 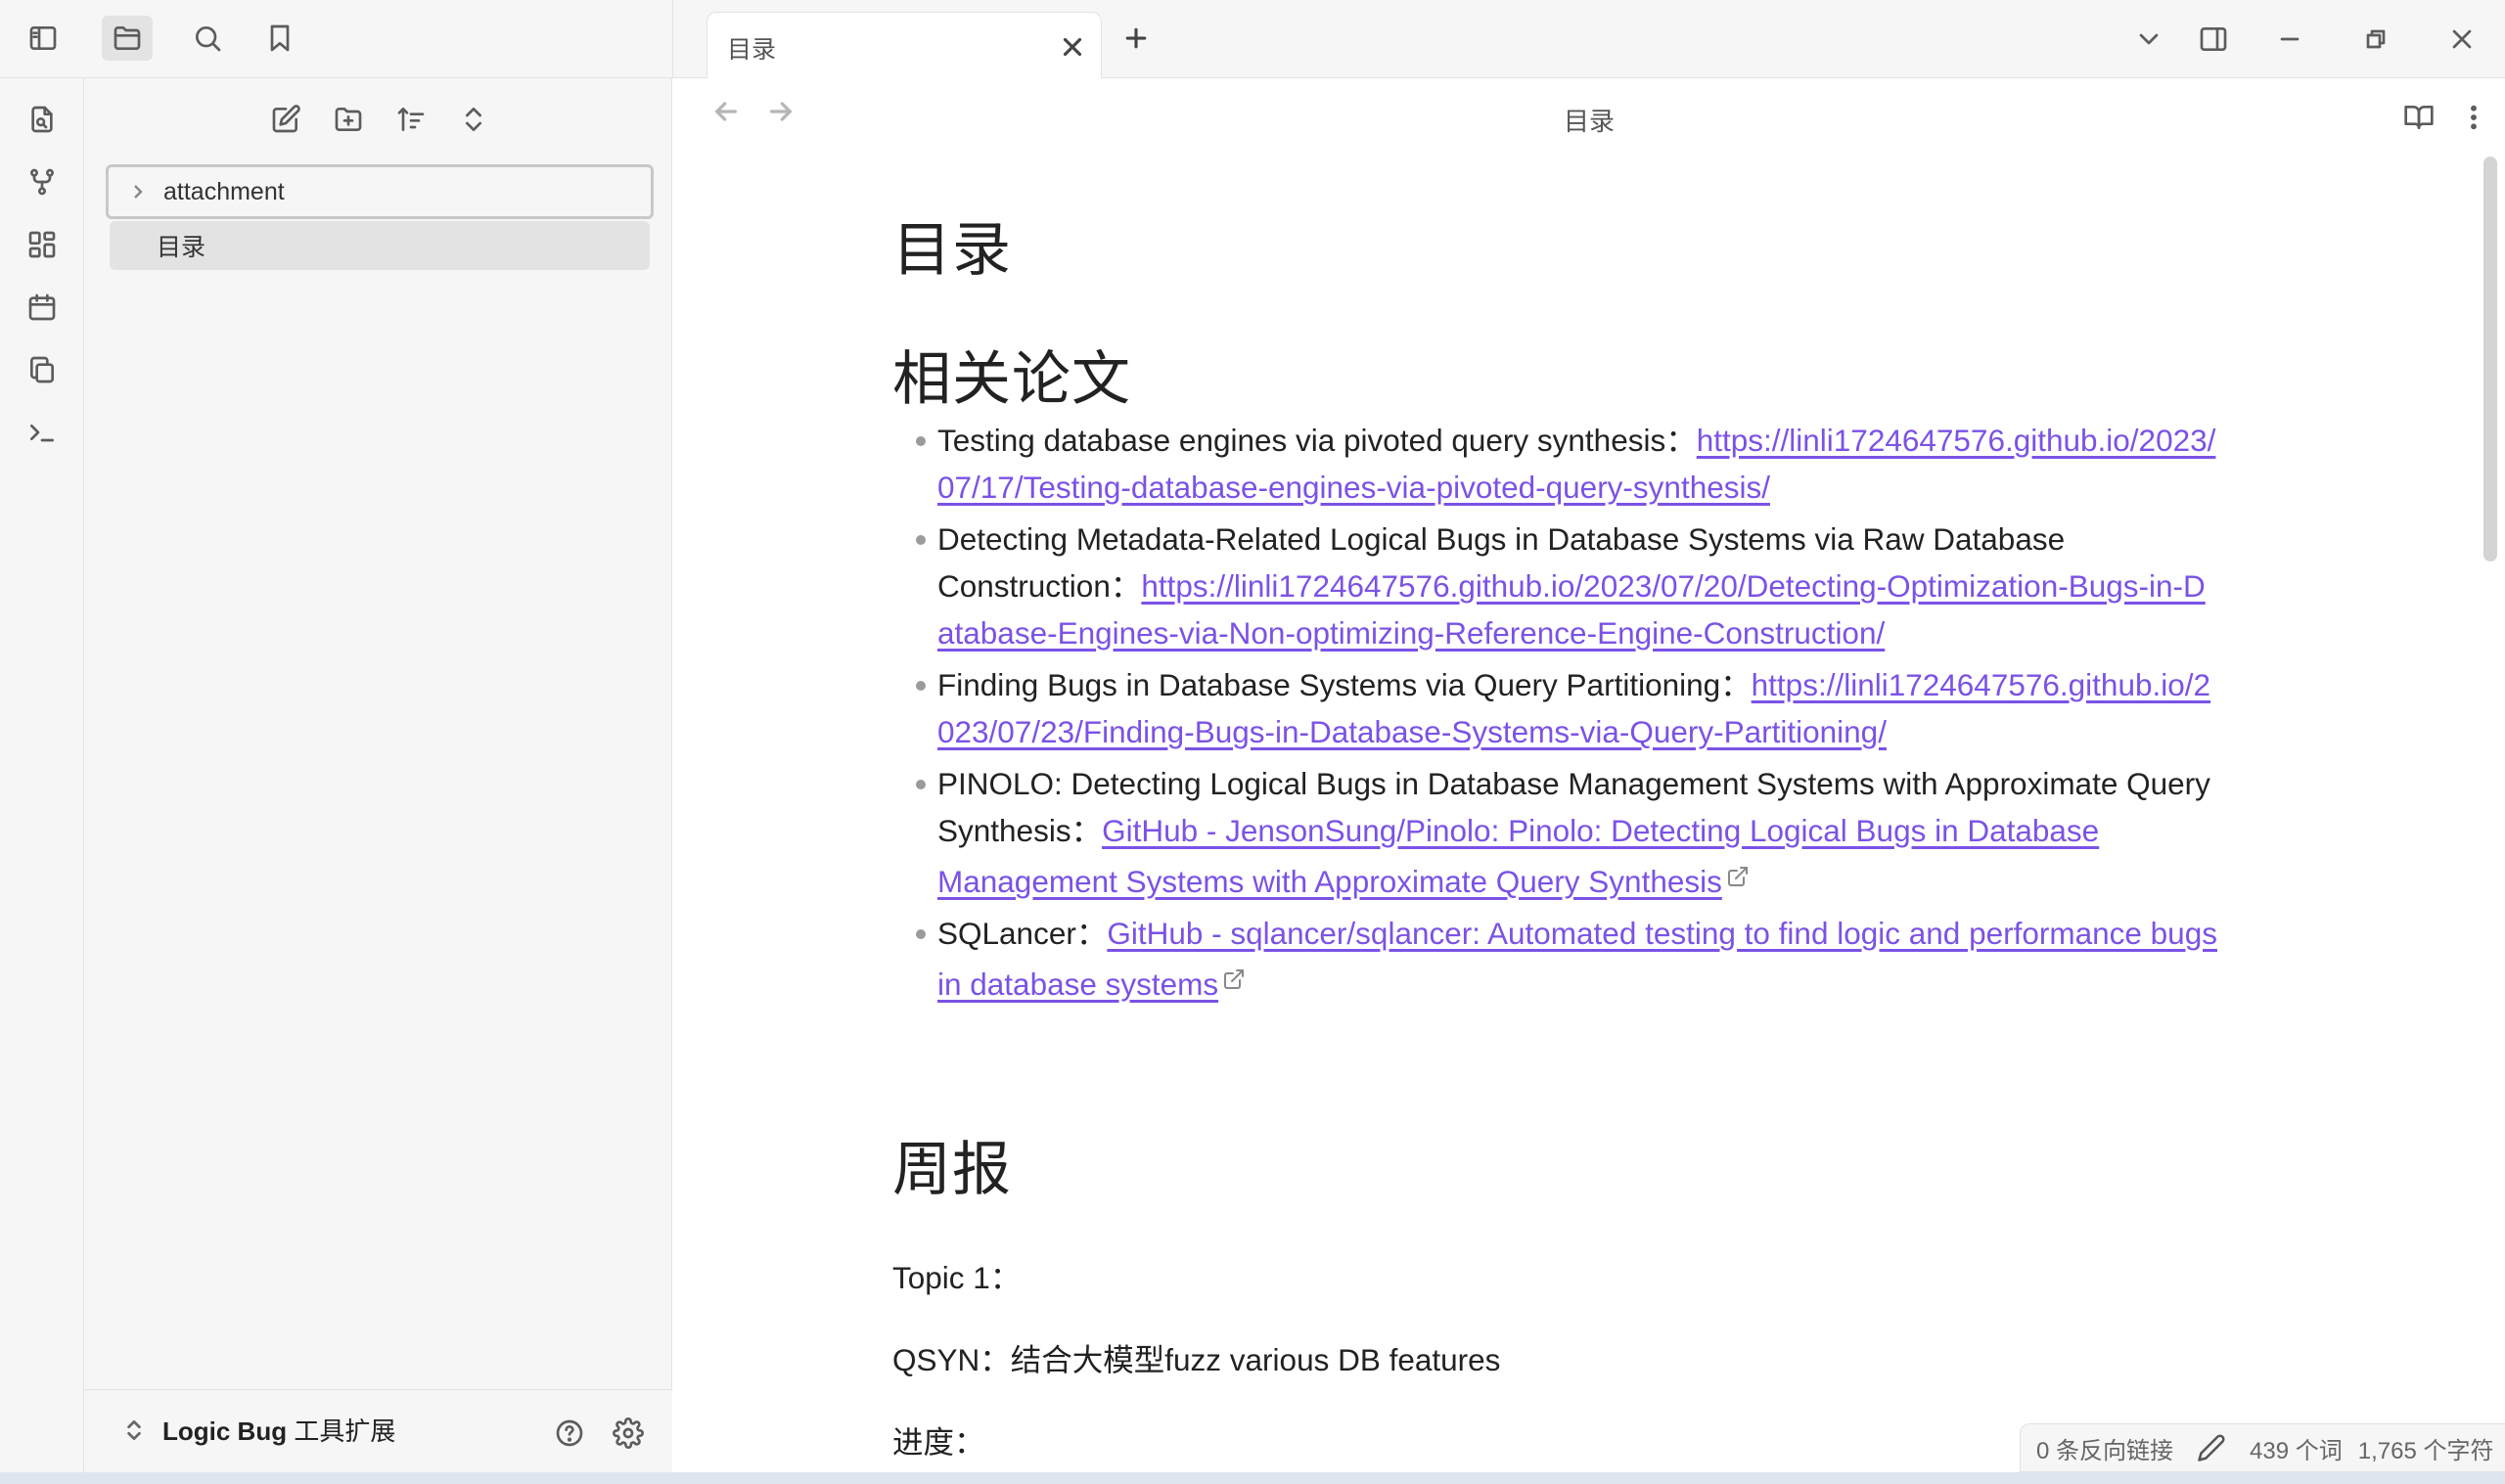 What do you see at coordinates (42, 781) in the screenshot?
I see `ribbon` at bounding box center [42, 781].